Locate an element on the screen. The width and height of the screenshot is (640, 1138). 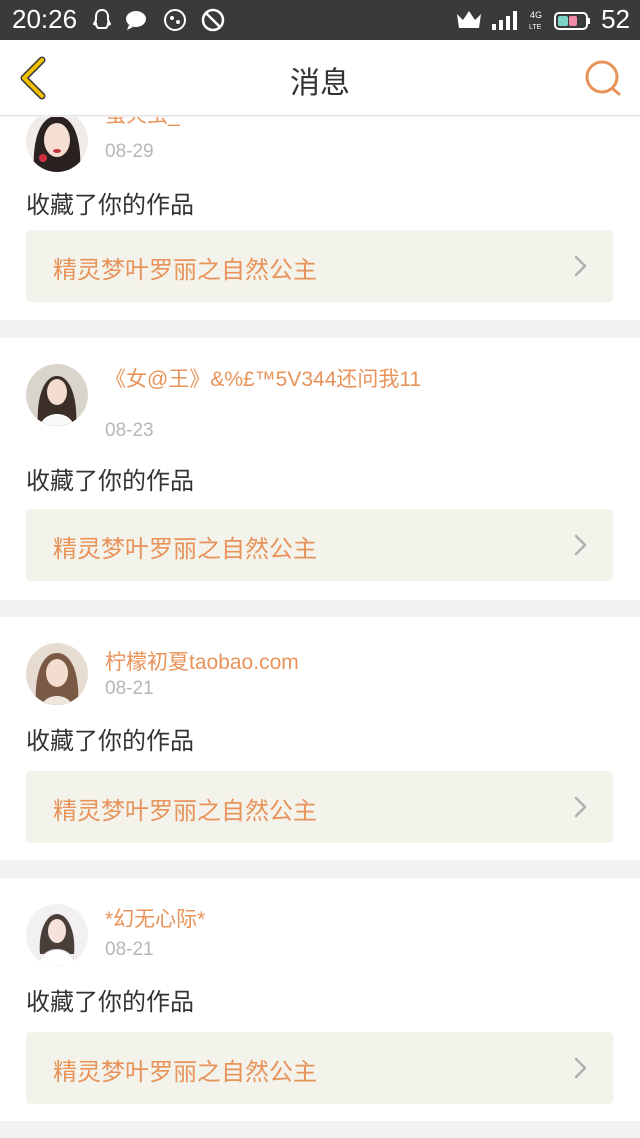
search-icon is located at coordinates (604, 78).